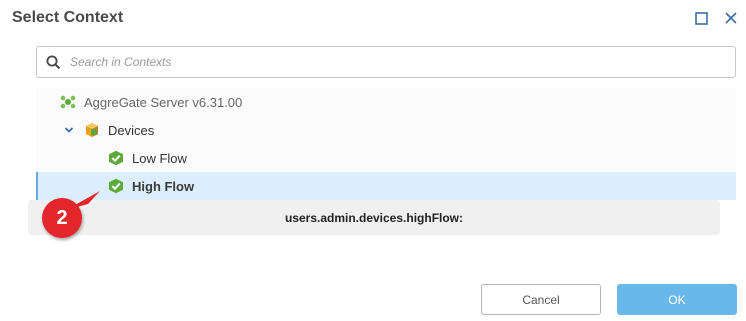 The width and height of the screenshot is (746, 321). Describe the element at coordinates (92, 130) in the screenshot. I see `devices-folder-icon` at that location.